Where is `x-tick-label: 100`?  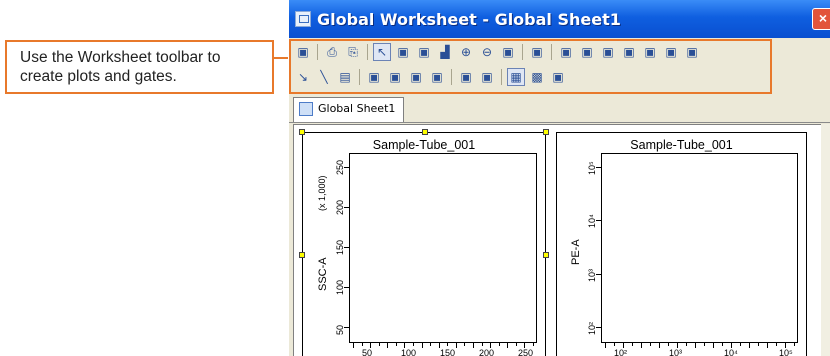
x-tick-label: 100 is located at coordinates (409, 352).